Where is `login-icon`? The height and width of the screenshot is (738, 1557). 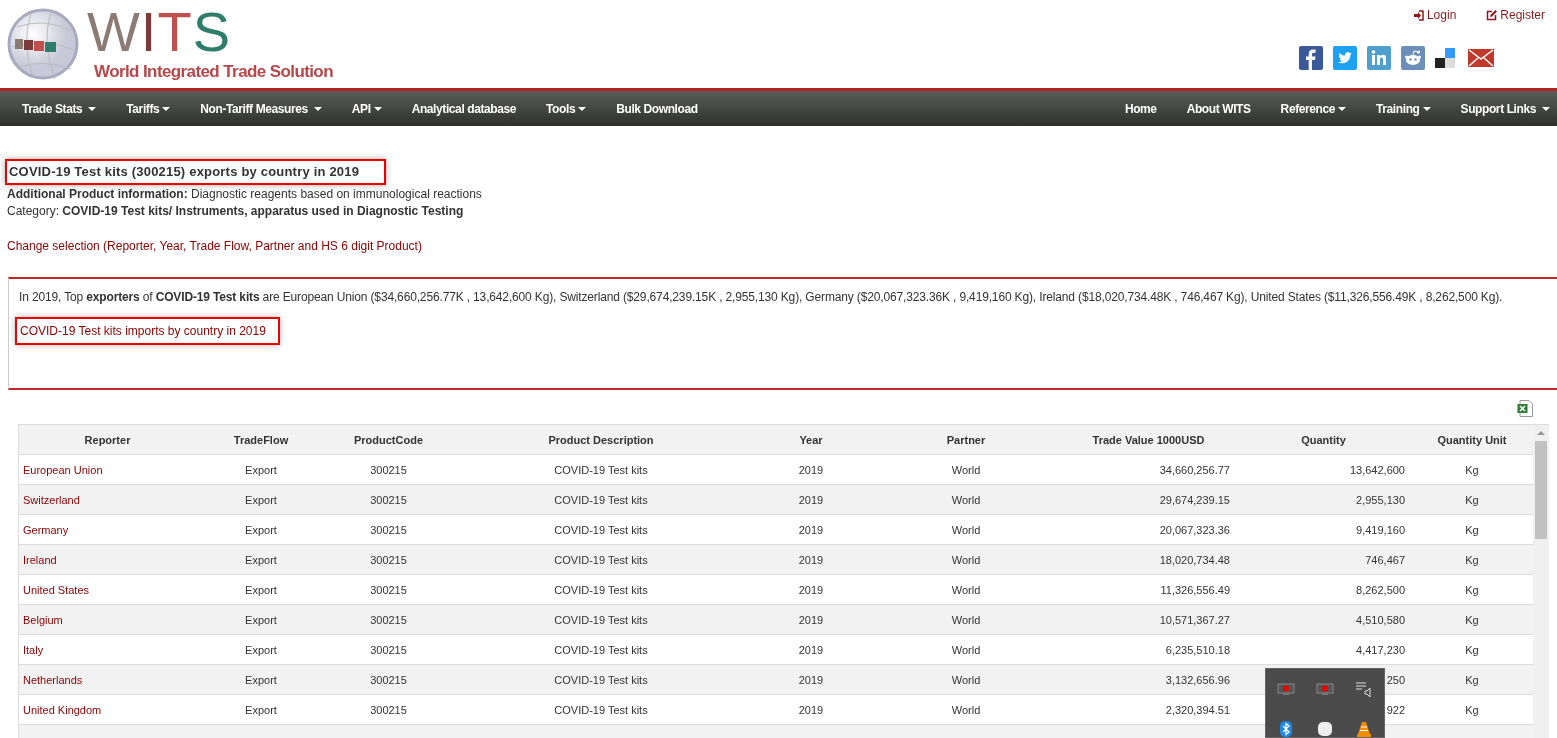
login-icon is located at coordinates (1418, 15).